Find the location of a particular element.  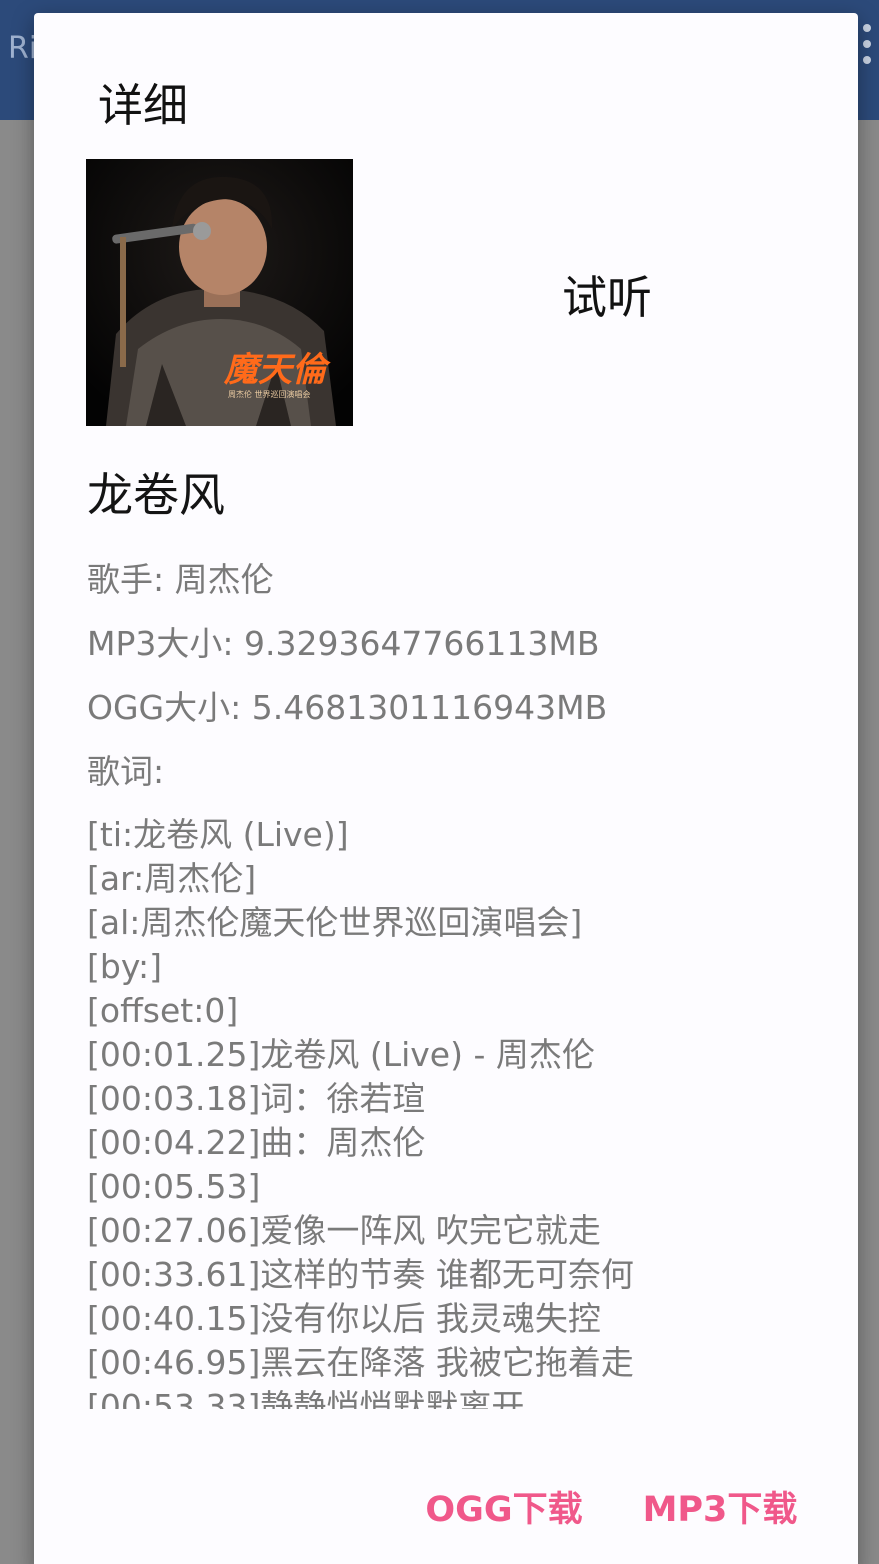

lyric-line: [00:01.25]龙卷风 (Live) - 周杰伦 is located at coordinates (341, 1054).